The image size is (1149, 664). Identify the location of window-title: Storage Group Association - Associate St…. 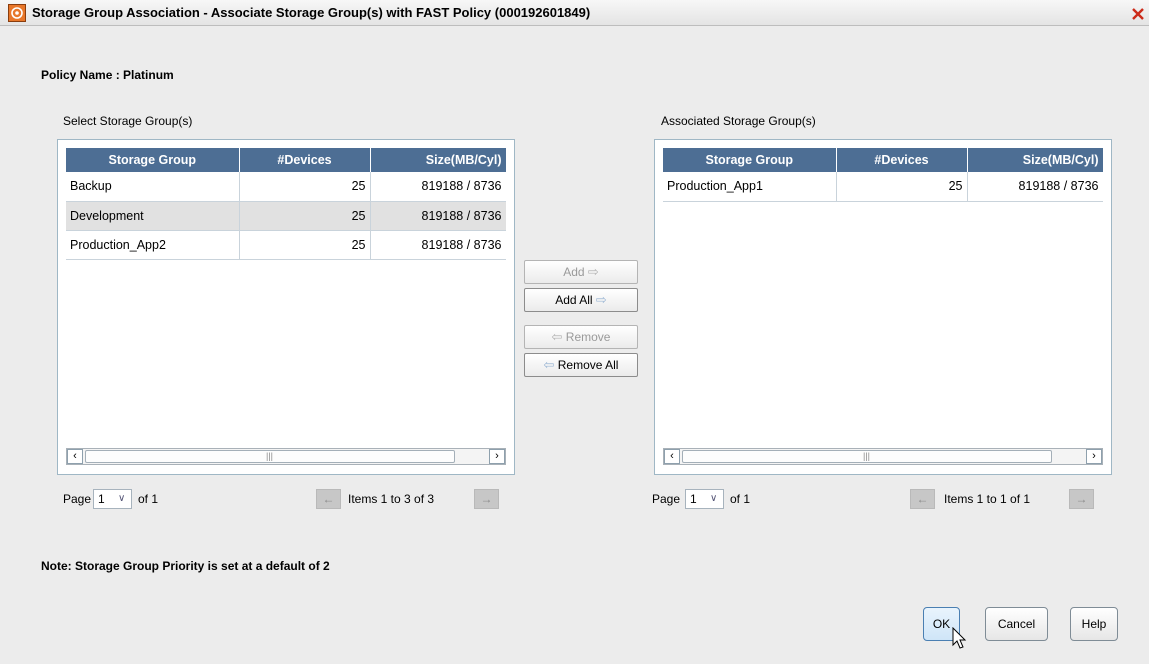
(311, 12).